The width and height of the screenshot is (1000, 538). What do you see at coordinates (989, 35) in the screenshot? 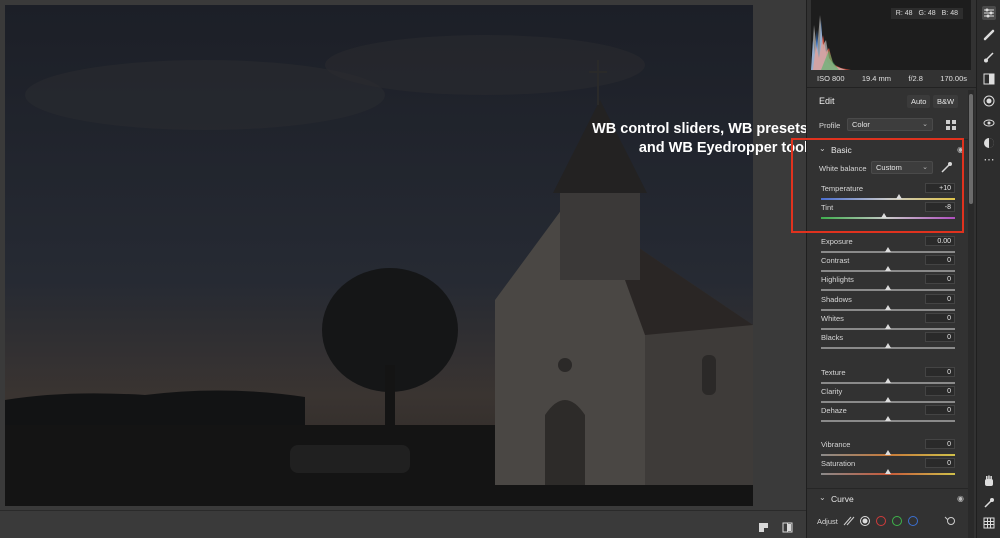
I see `healing-icon` at bounding box center [989, 35].